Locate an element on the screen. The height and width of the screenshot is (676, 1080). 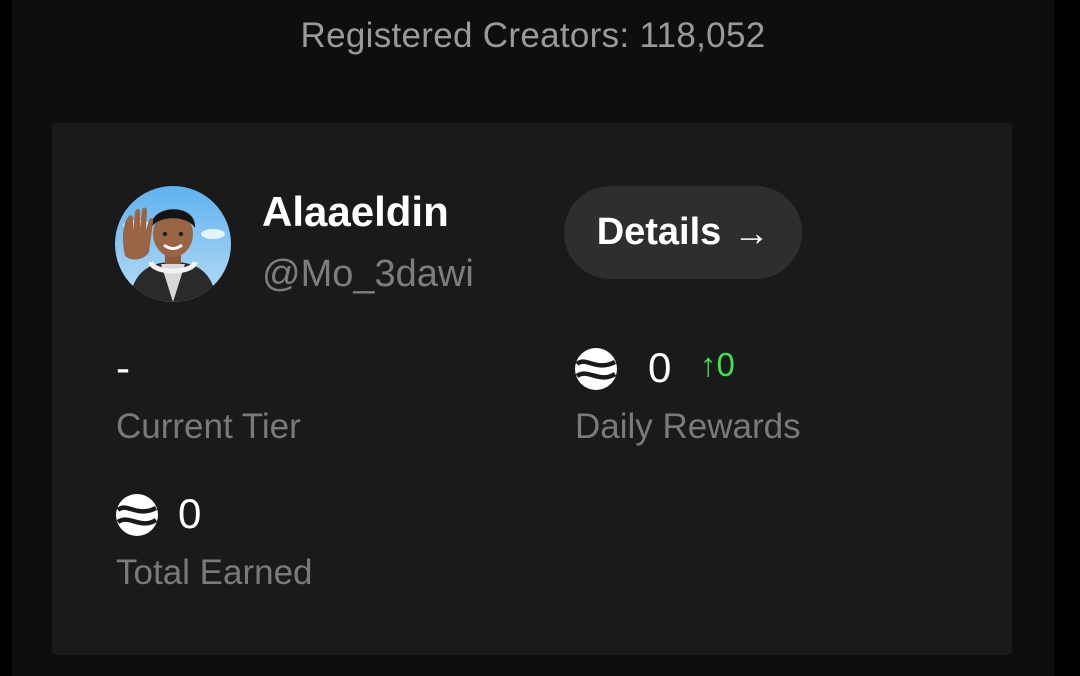
user-avatar-icon is located at coordinates (173, 244).